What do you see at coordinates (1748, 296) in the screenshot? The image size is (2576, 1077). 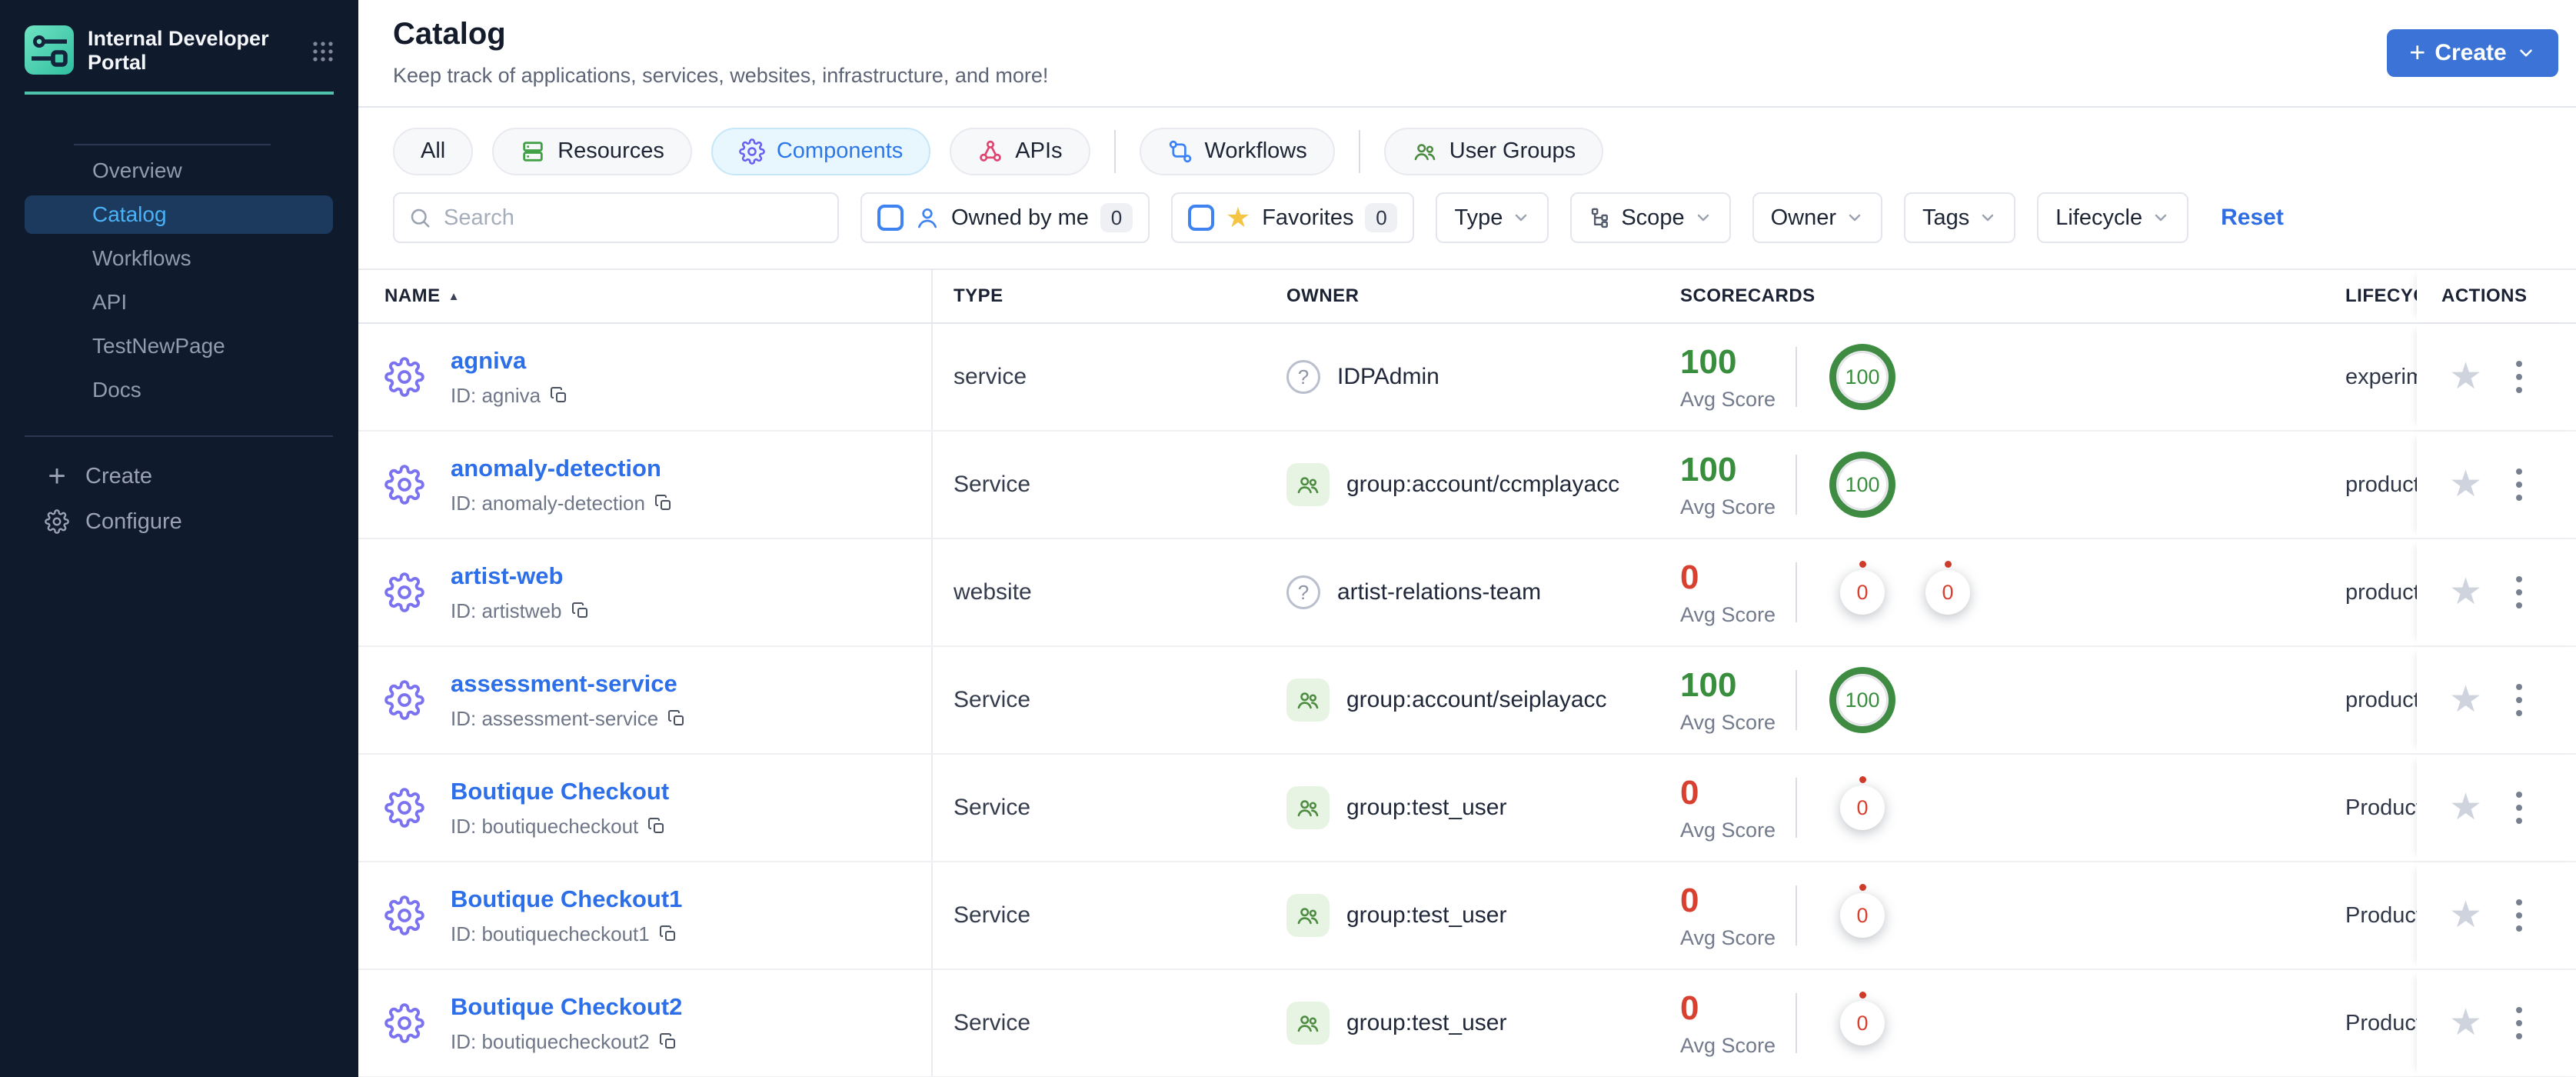 I see `column-header-scorecards: SCORECARDS` at bounding box center [1748, 296].